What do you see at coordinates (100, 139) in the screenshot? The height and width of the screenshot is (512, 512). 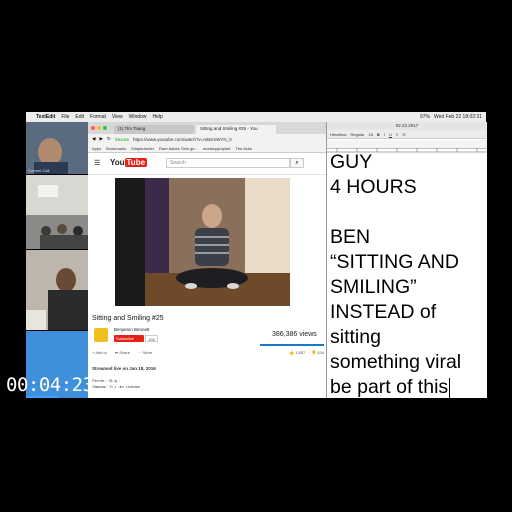 I see `forward-icon: ▶` at bounding box center [100, 139].